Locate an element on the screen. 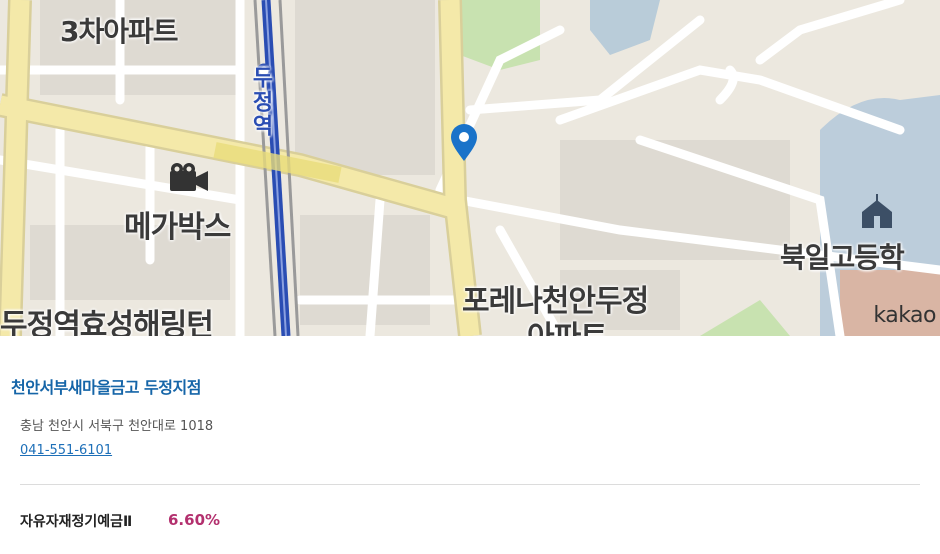 The image size is (940, 554). map-label-hyosung: 두정역효성해링턴 is located at coordinates (107, 322).